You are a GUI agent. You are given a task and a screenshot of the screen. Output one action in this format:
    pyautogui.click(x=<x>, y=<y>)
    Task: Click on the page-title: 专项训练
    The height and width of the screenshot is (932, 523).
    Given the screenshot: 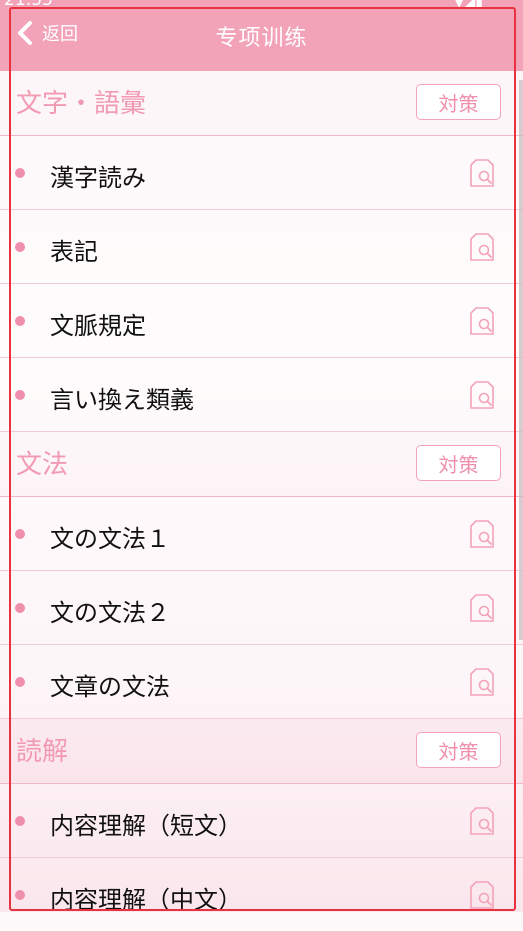 What is the action you would take?
    pyautogui.click(x=261, y=38)
    